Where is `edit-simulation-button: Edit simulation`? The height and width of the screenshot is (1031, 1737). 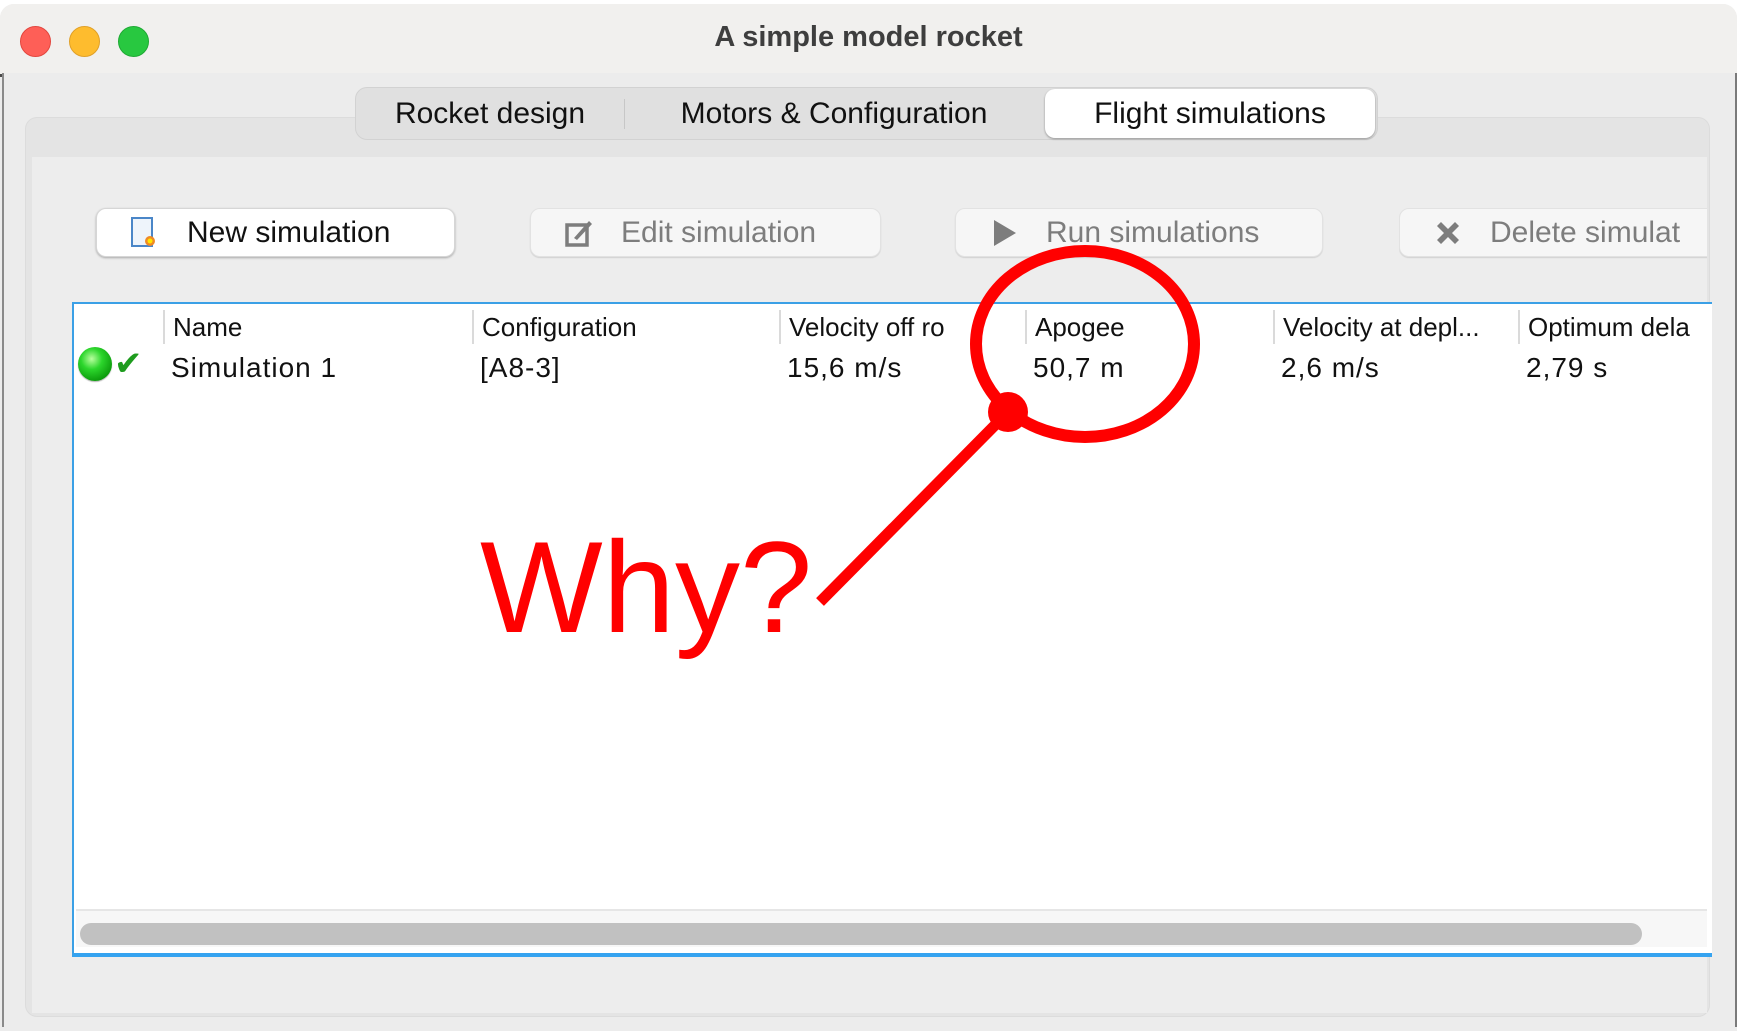
edit-simulation-button: Edit simulation is located at coordinates (705, 232).